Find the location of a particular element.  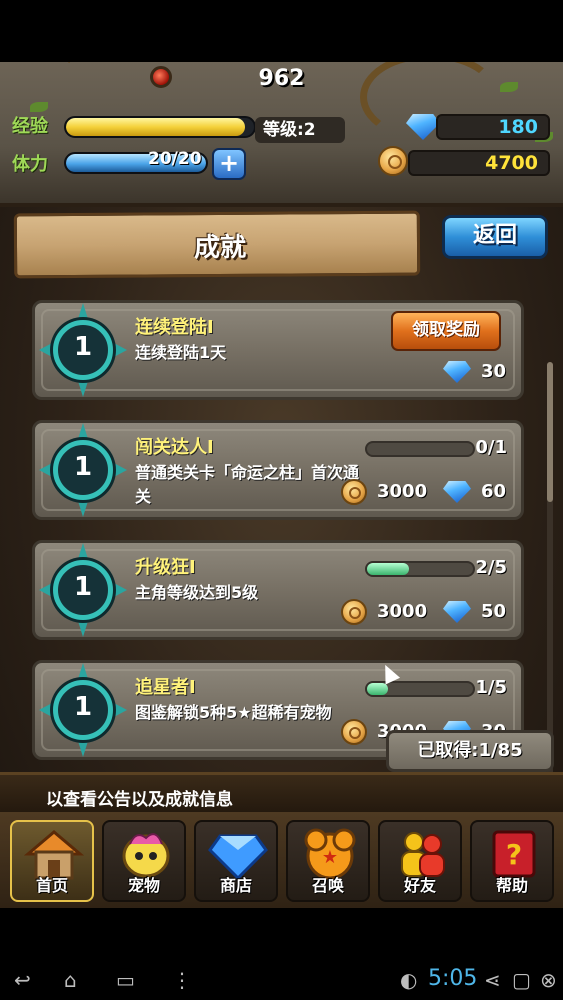

coin-count: 4700 is located at coordinates (479, 163).